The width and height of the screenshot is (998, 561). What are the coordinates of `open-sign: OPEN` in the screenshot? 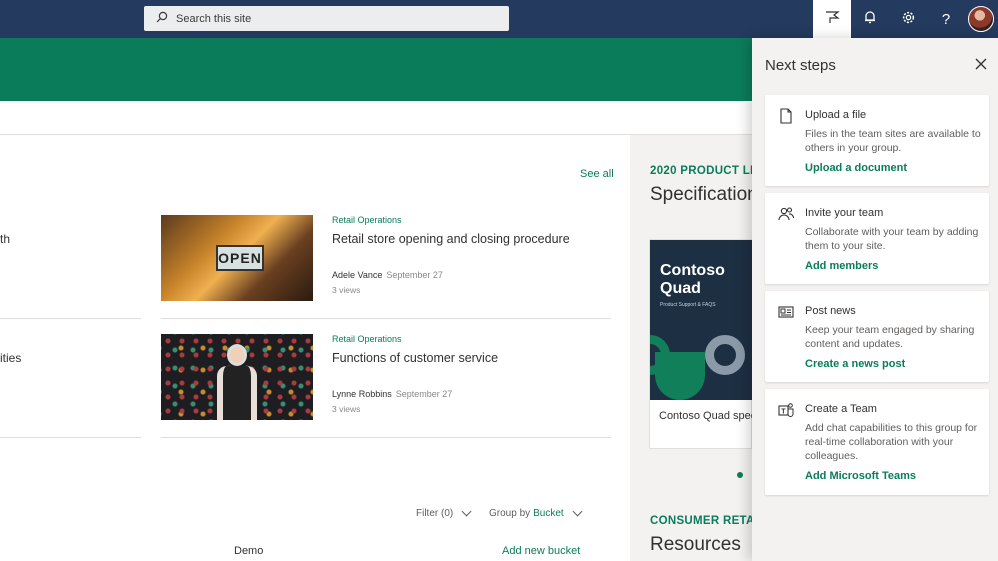 It's located at (240, 258).